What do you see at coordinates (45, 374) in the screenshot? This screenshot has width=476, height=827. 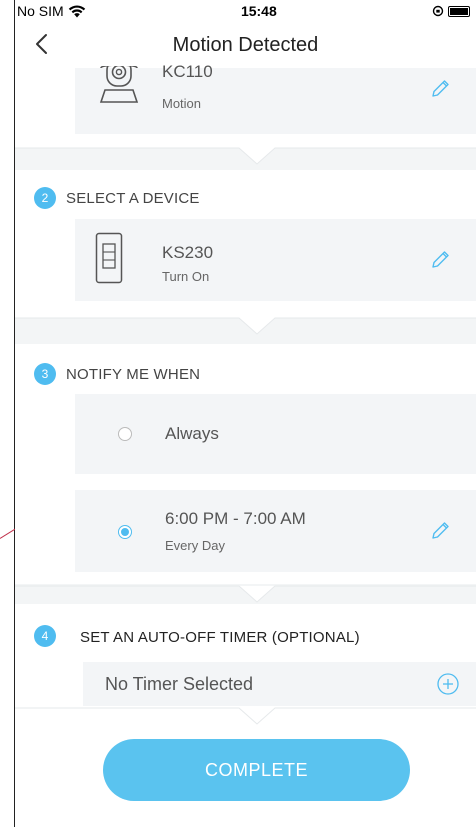 I see `step-3-badge: 3` at bounding box center [45, 374].